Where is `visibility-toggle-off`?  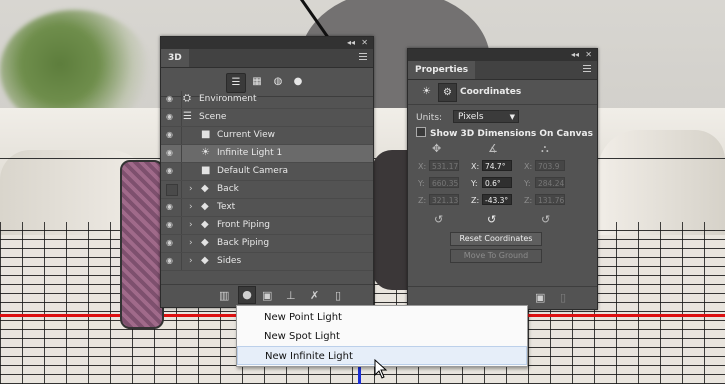 visibility-toggle-off is located at coordinates (172, 190).